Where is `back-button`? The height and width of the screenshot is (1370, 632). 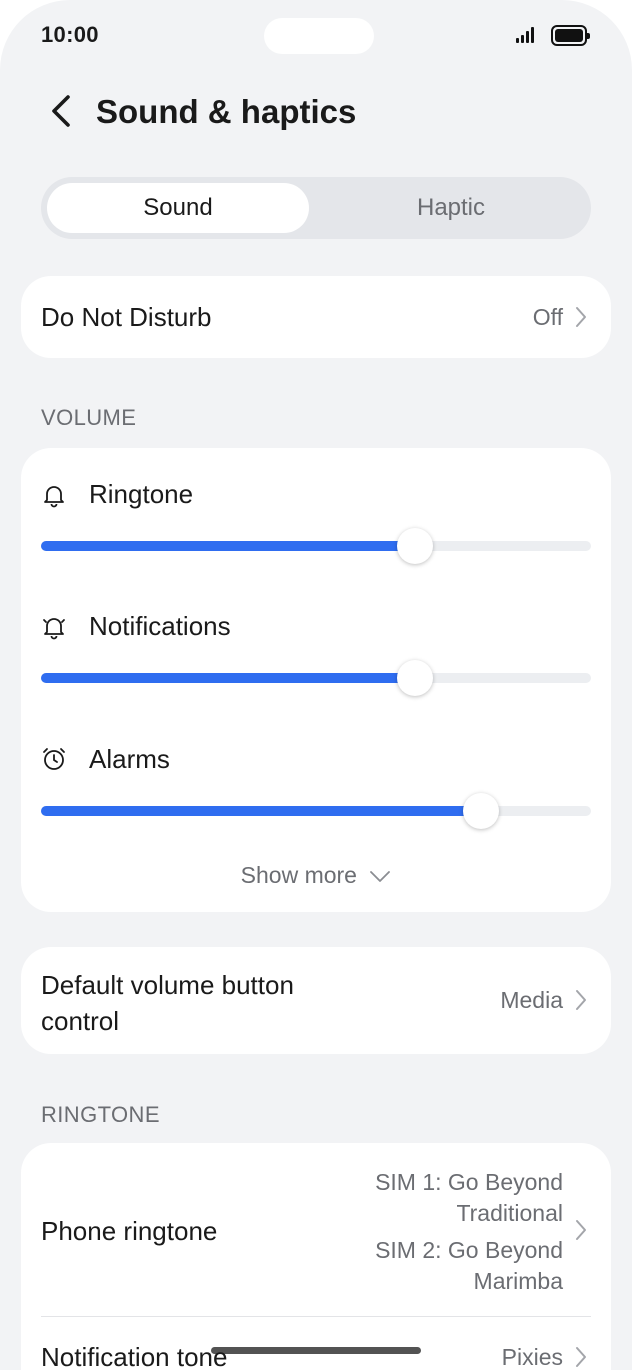
back-button is located at coordinates (61, 111).